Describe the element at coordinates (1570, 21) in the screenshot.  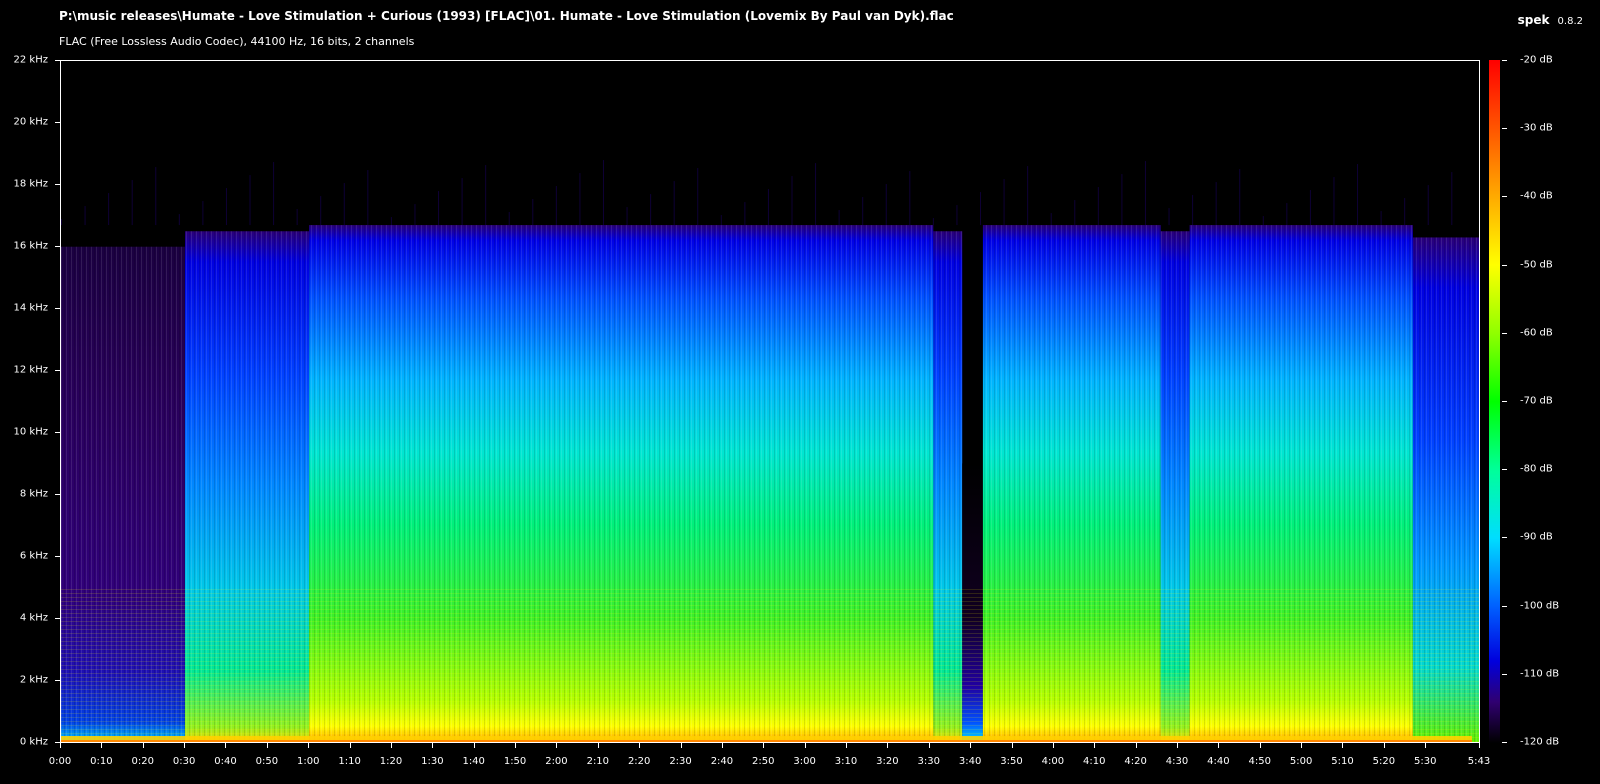
I see `app-version: 0.8.2` at that location.